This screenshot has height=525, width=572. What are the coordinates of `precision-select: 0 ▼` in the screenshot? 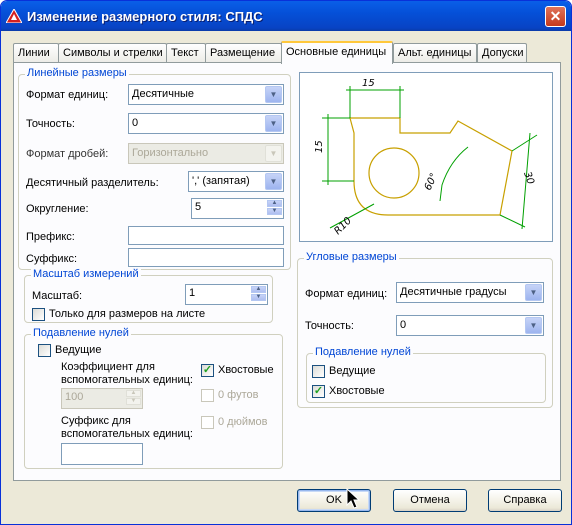 It's located at (206, 123).